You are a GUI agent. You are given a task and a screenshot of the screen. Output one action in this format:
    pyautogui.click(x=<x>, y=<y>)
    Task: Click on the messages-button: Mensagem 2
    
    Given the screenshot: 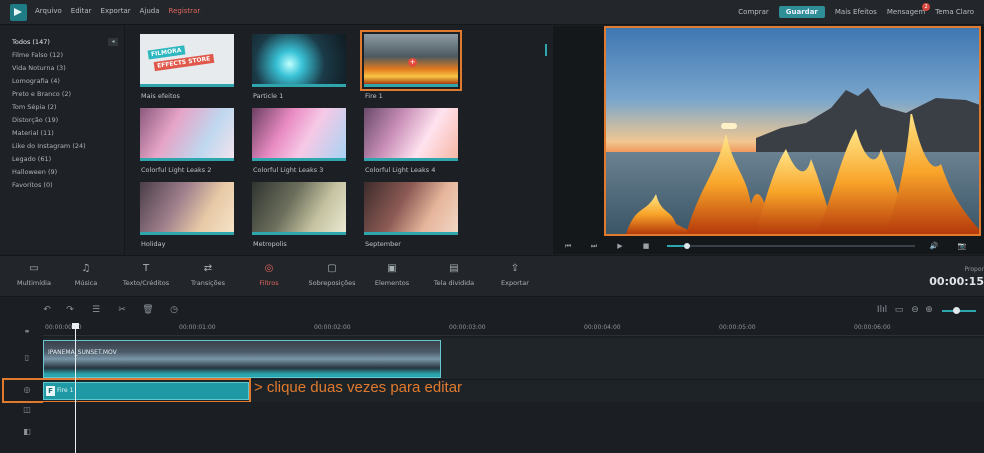 What is the action you would take?
    pyautogui.click(x=909, y=9)
    